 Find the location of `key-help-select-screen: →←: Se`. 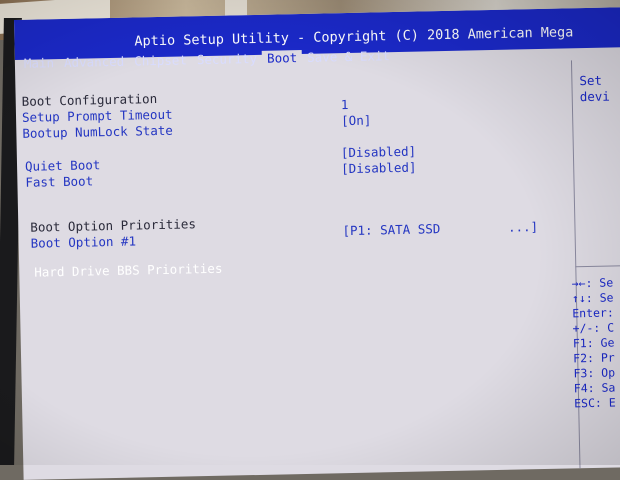

key-help-select-screen: →←: Se is located at coordinates (592, 283).